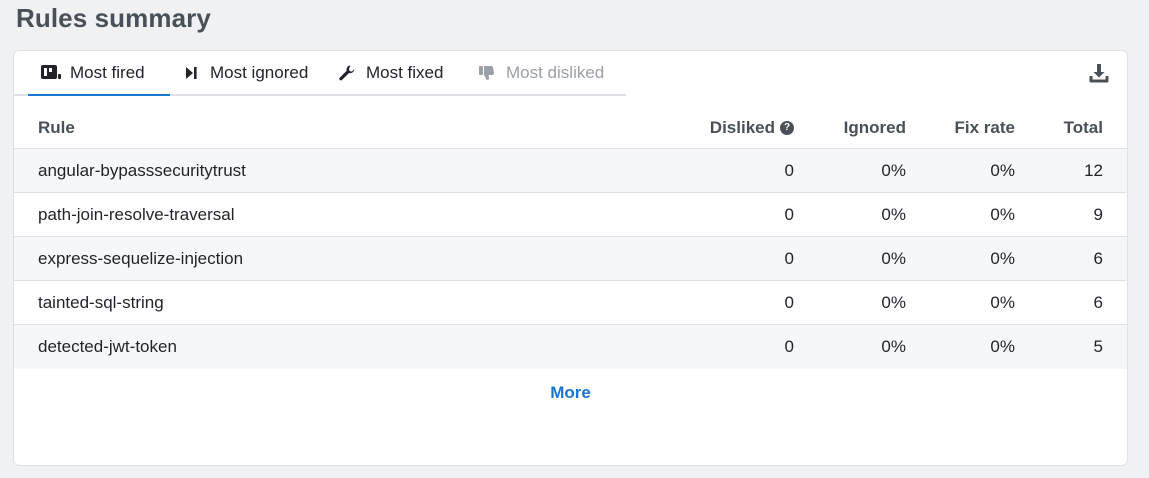 The image size is (1149, 478). What do you see at coordinates (140, 258) in the screenshot?
I see `rule-name: express-sequelize-injection` at bounding box center [140, 258].